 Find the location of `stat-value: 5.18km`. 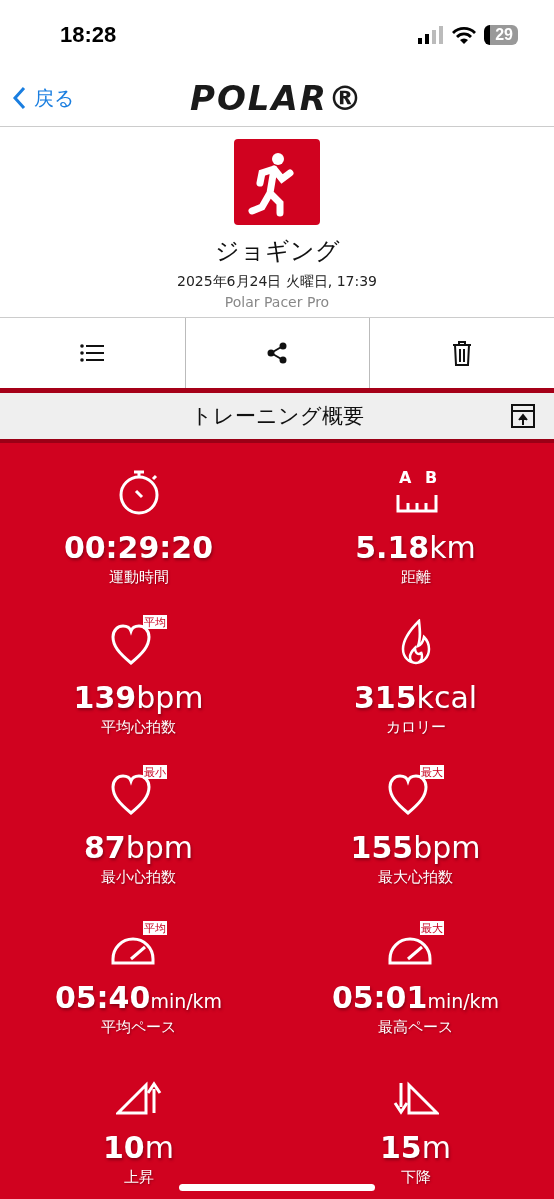

stat-value: 5.18km is located at coordinates (415, 547).